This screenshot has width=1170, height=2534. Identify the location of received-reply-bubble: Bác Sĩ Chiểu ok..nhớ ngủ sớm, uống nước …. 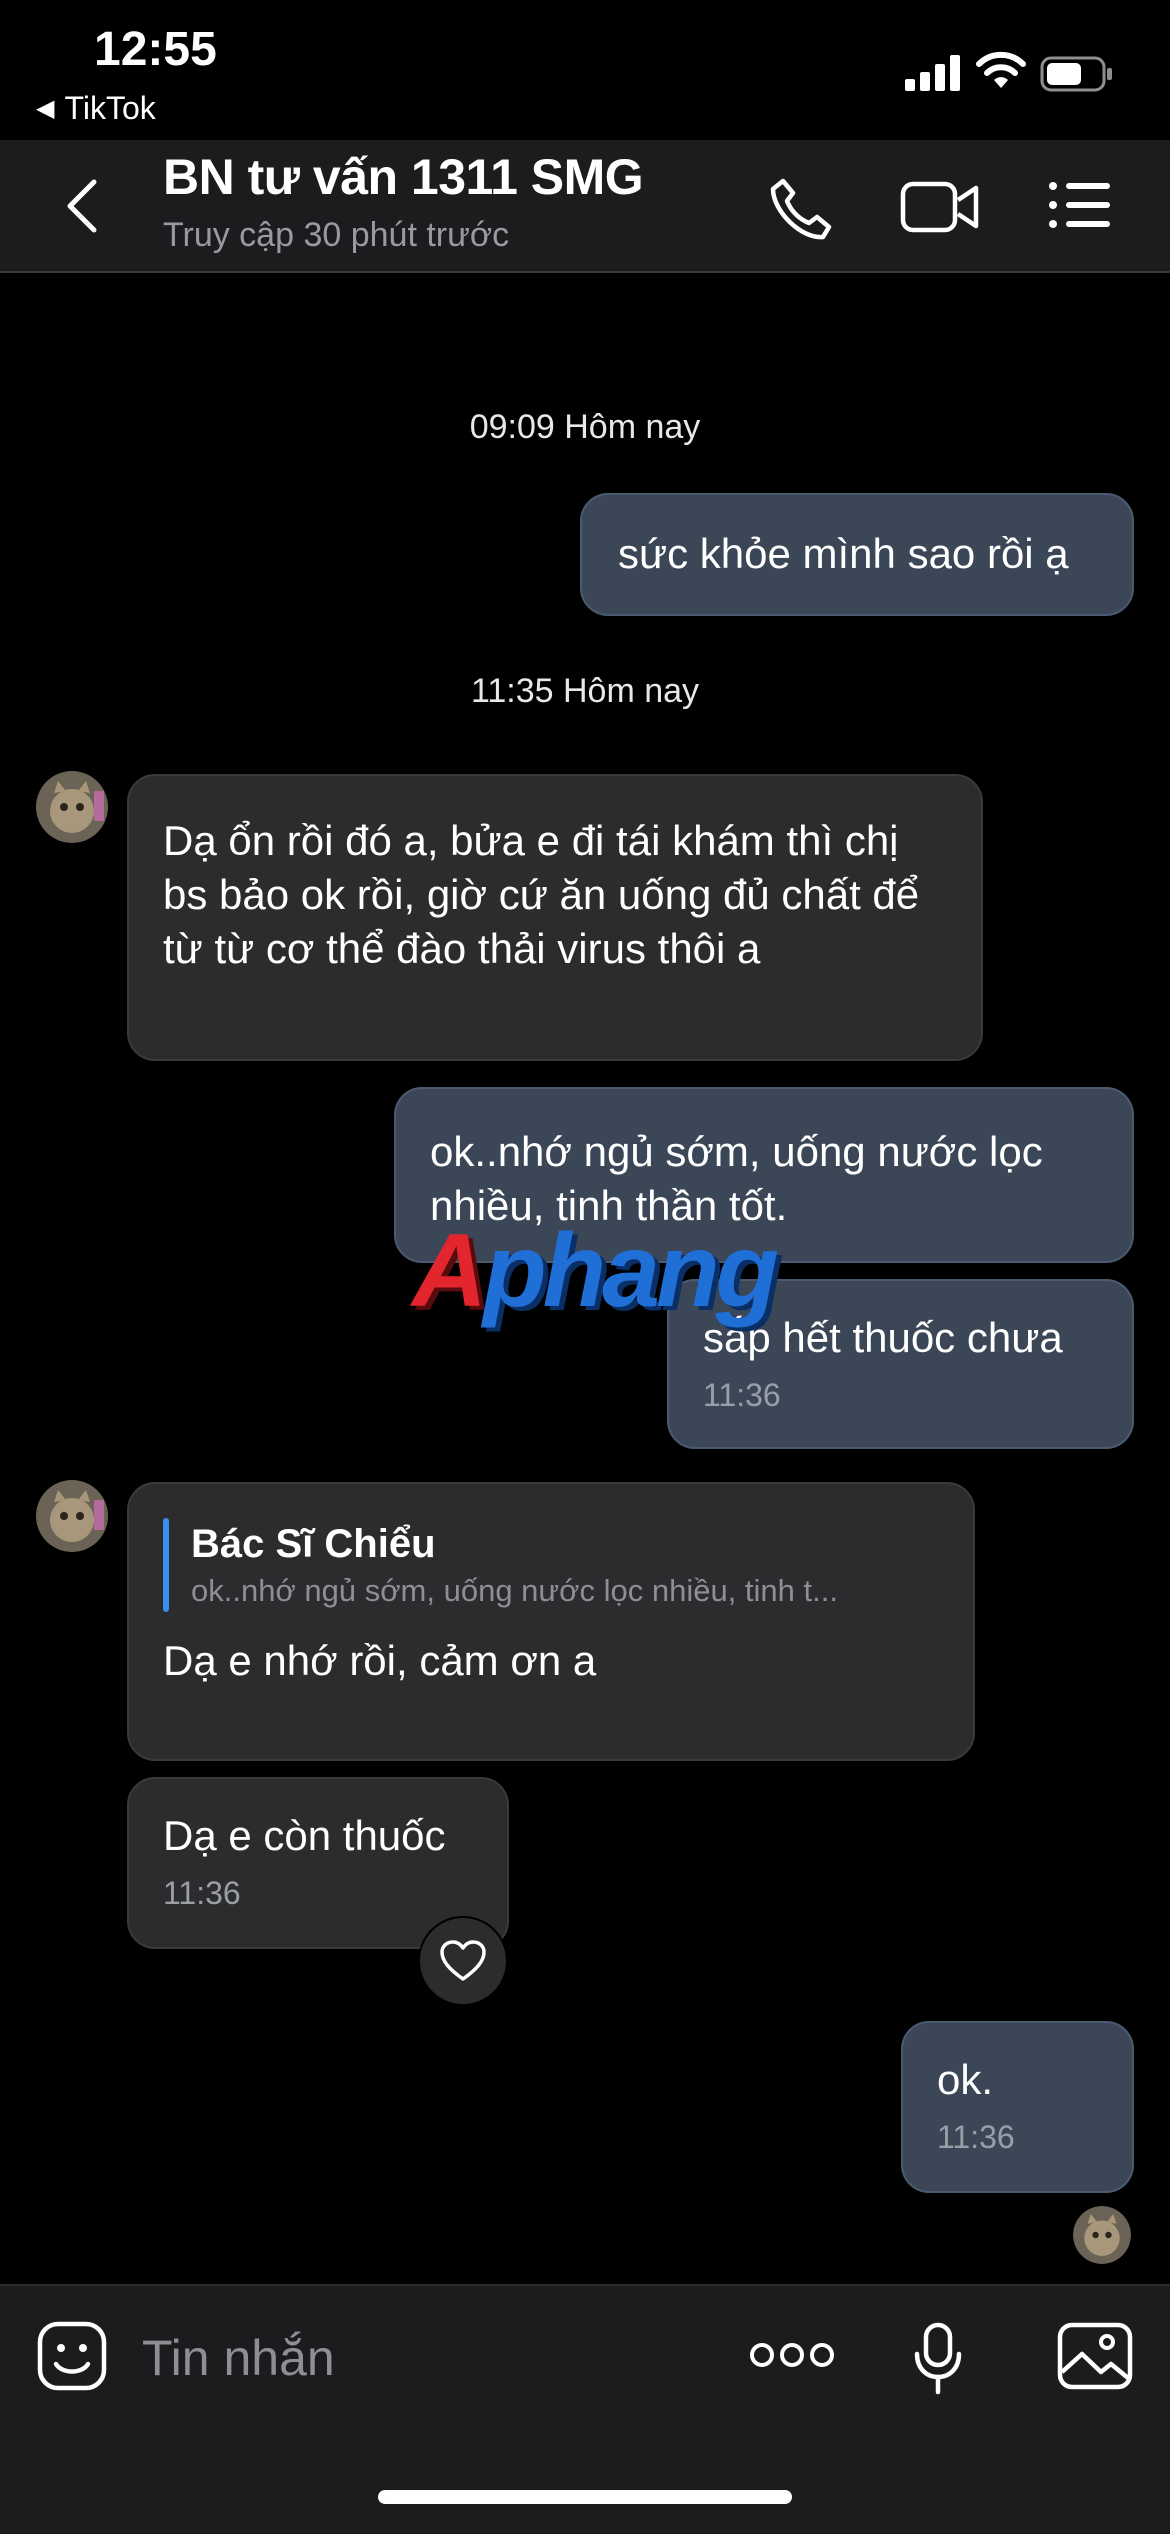
(551, 1621).